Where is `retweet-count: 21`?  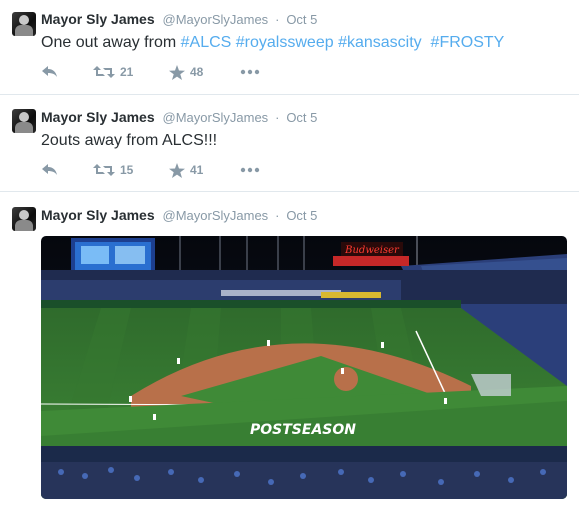 retweet-count: 21 is located at coordinates (127, 72).